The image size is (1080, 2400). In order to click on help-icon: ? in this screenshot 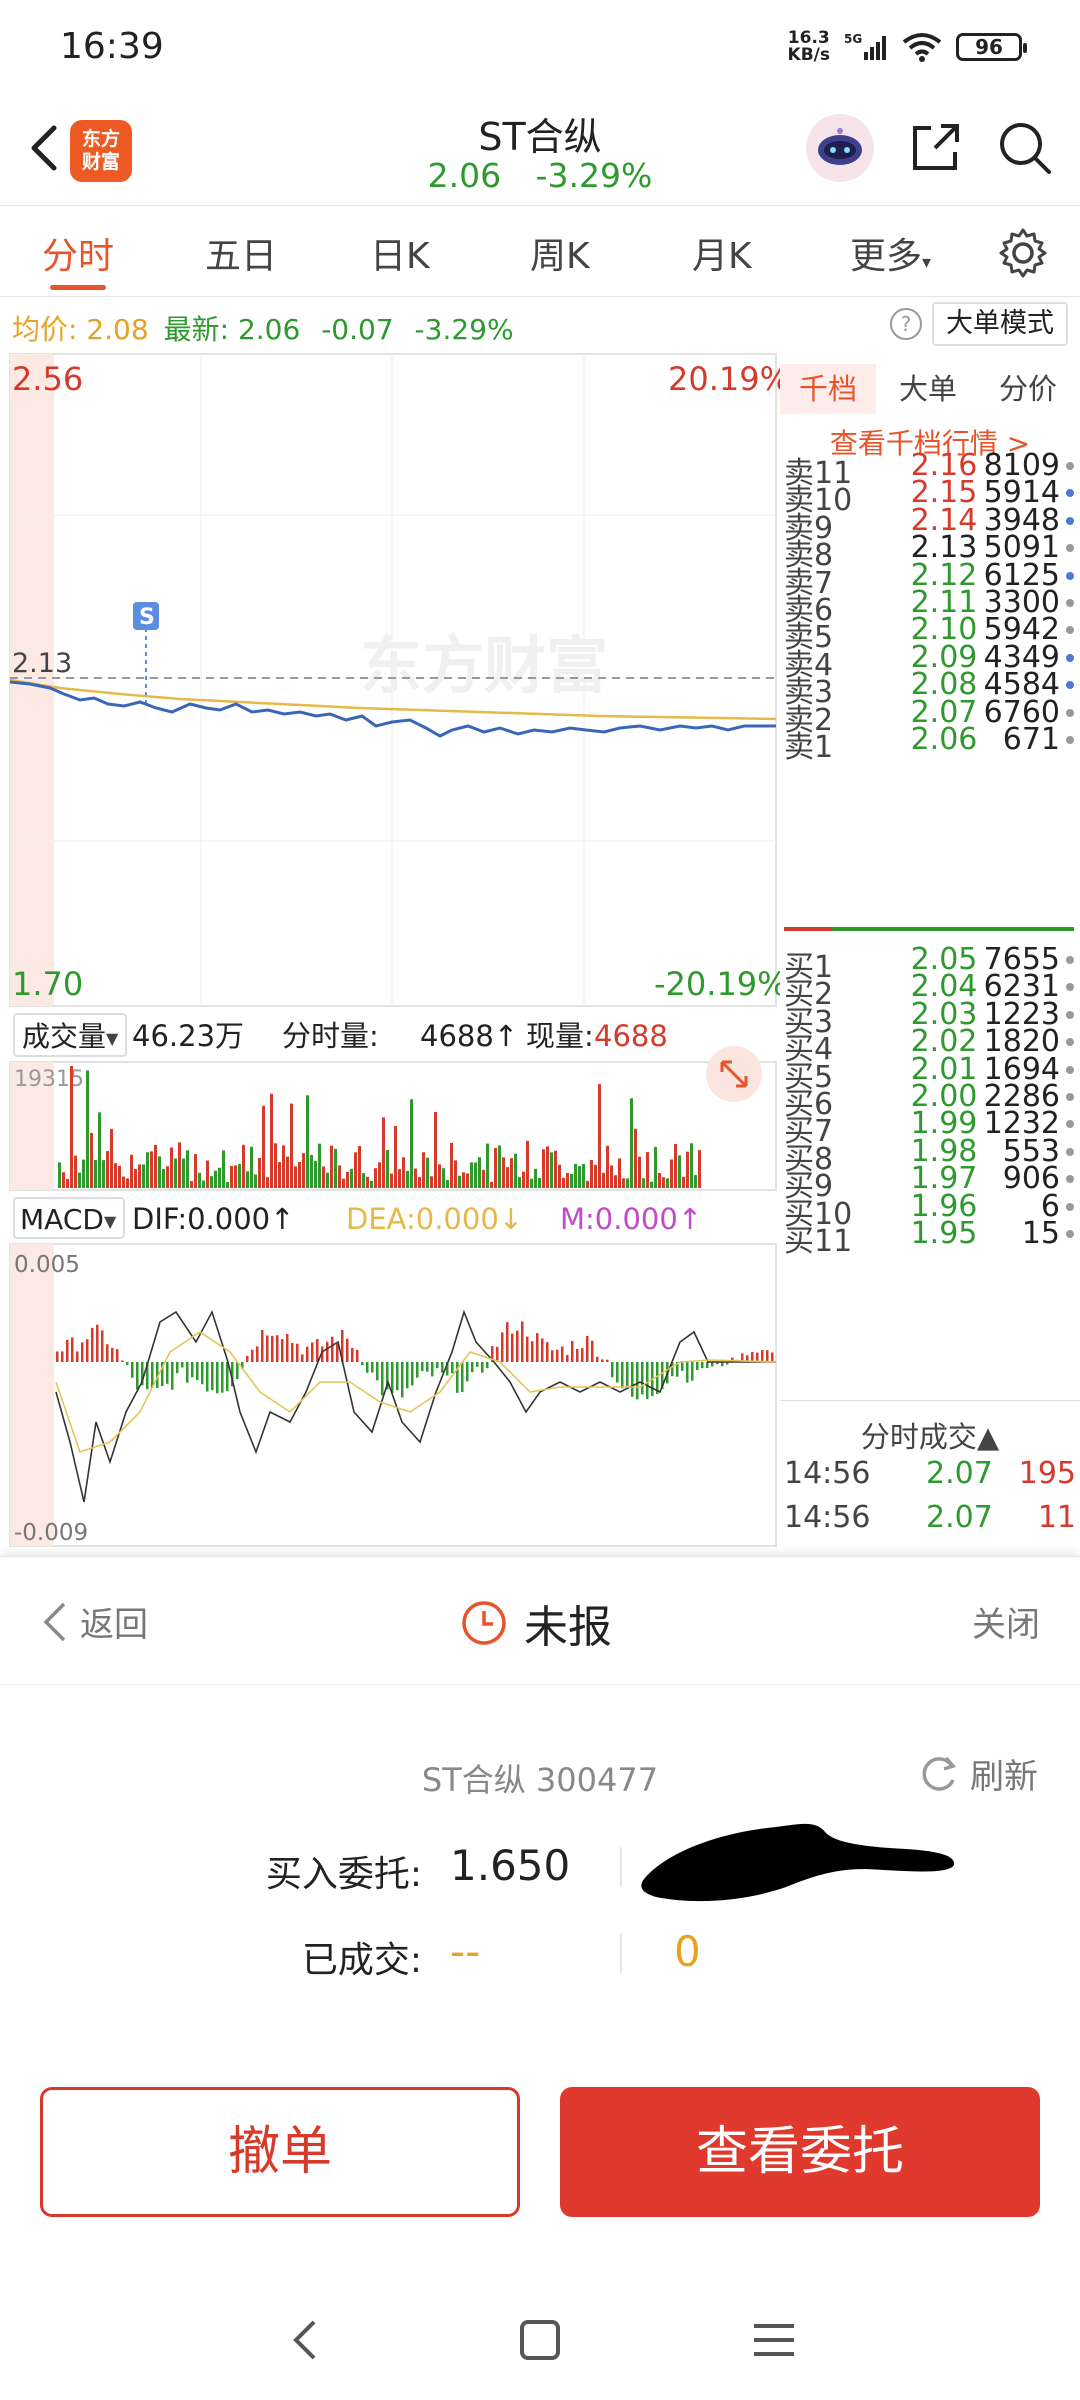, I will do `click(906, 324)`.